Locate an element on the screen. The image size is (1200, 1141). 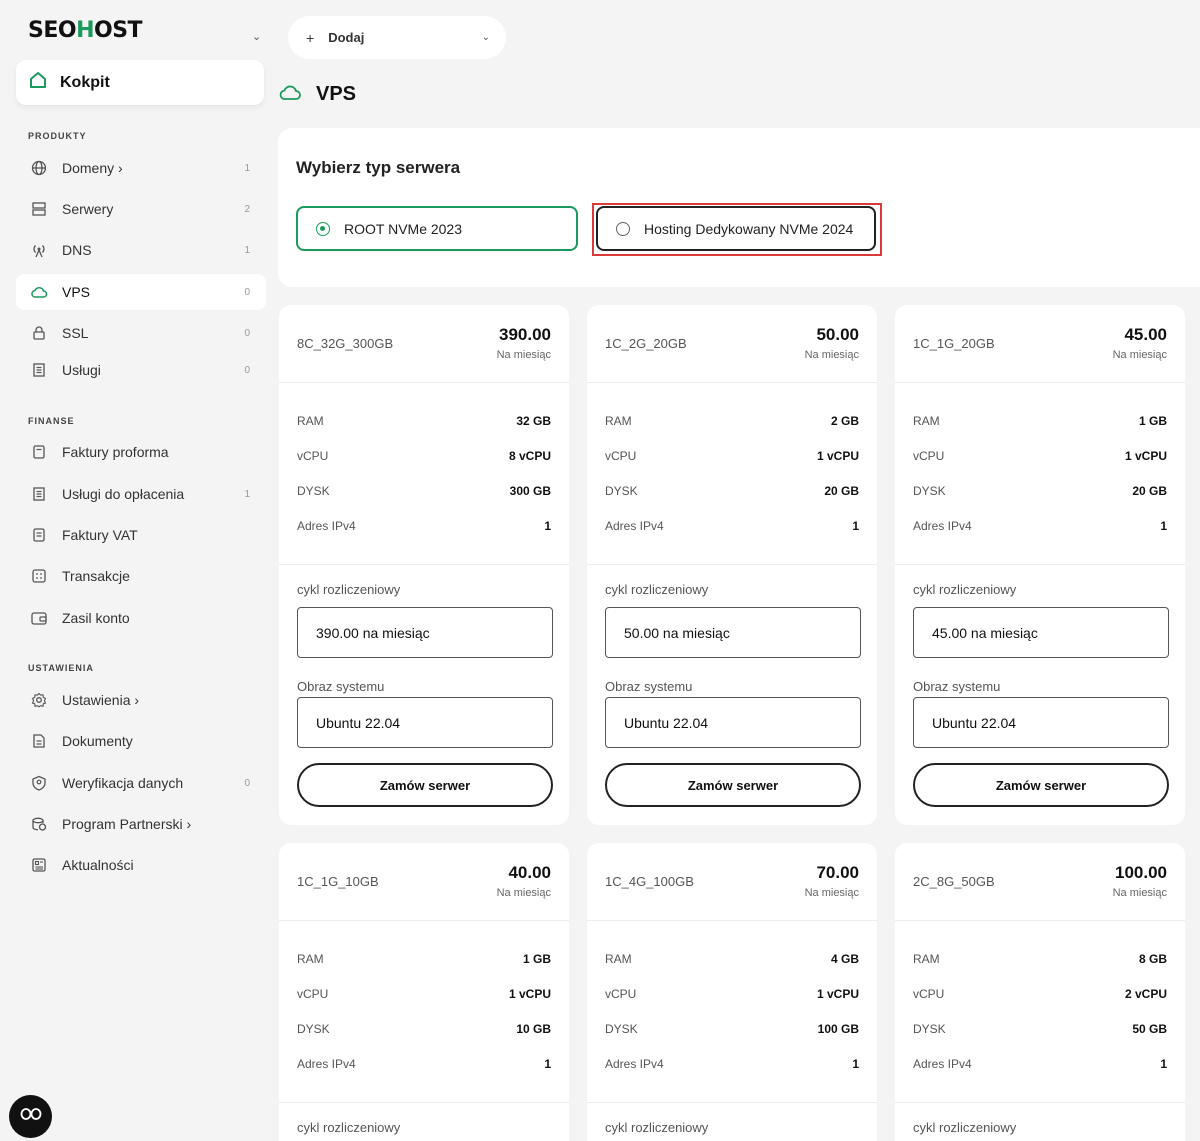
spec-row-disk: DYSK 10 GB is located at coordinates (424, 1029).